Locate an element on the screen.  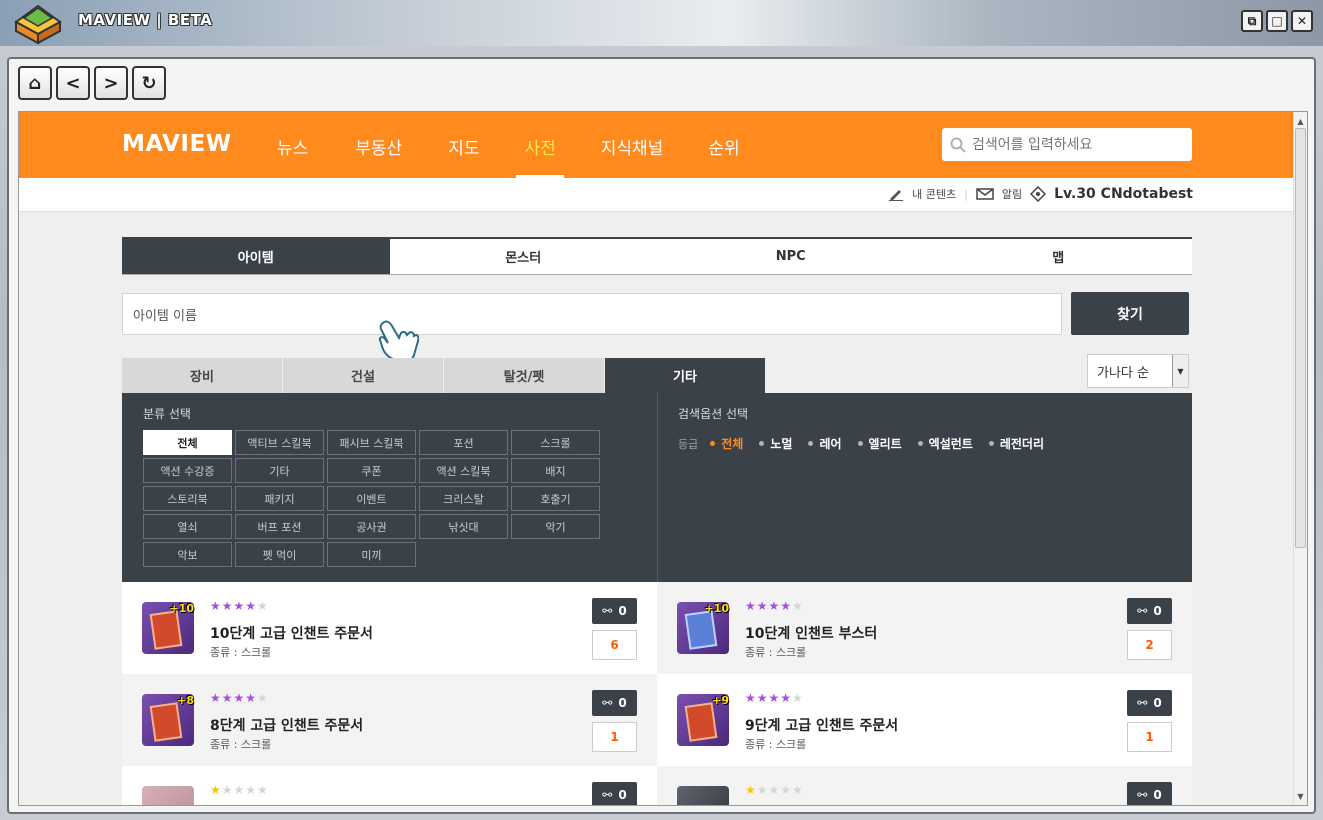
category-item: 호출기 is located at coordinates (555, 498).